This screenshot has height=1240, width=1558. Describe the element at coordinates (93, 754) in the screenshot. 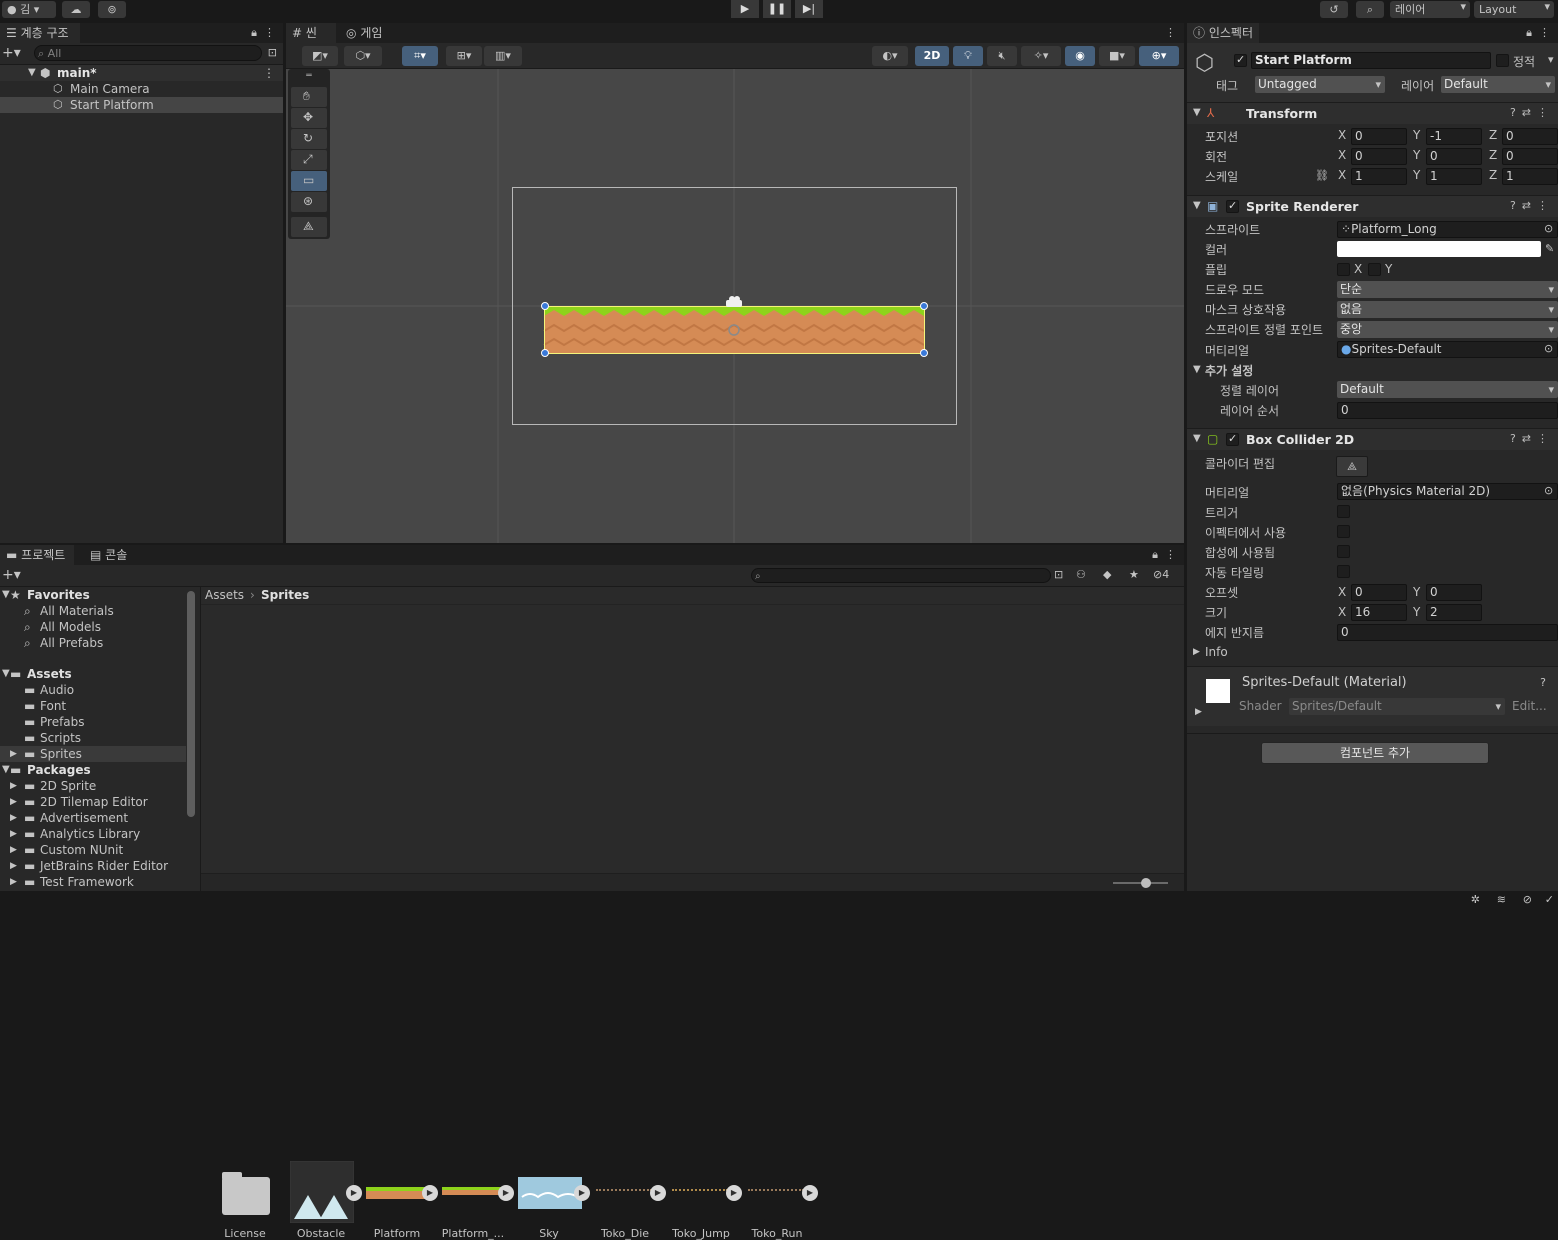

I see `folder-item-sprites: ▶ ▬ Sprites` at that location.